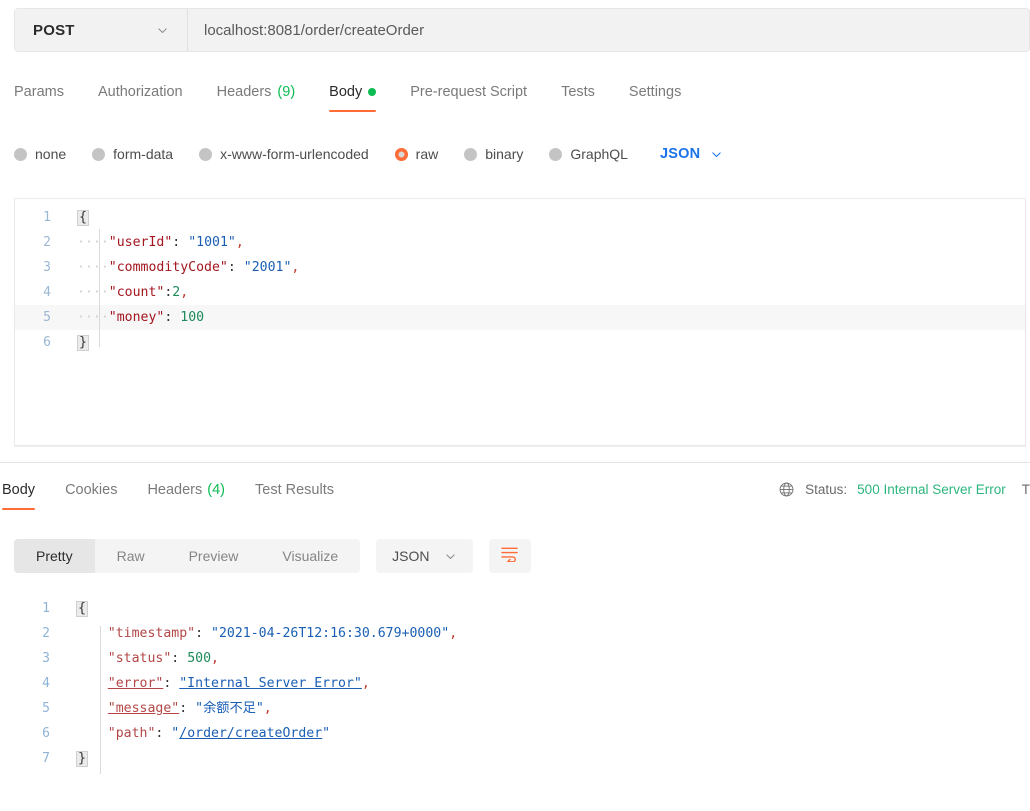 This screenshot has height=811, width=1030. What do you see at coordinates (216, 490) in the screenshot?
I see `response-tab-headers-count: (4)` at bounding box center [216, 490].